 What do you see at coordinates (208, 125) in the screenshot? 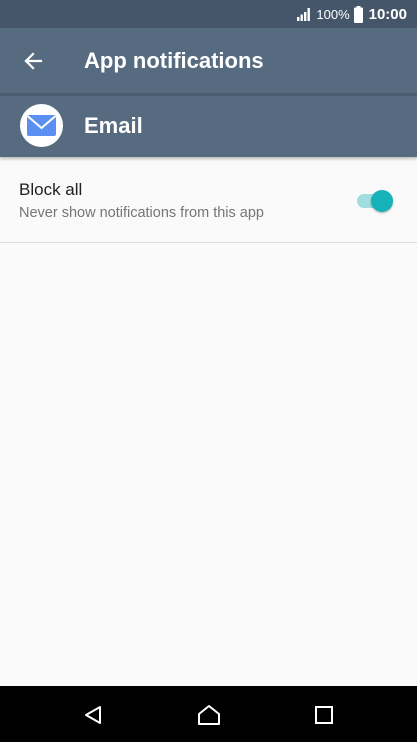
I see `app-header: Email` at bounding box center [208, 125].